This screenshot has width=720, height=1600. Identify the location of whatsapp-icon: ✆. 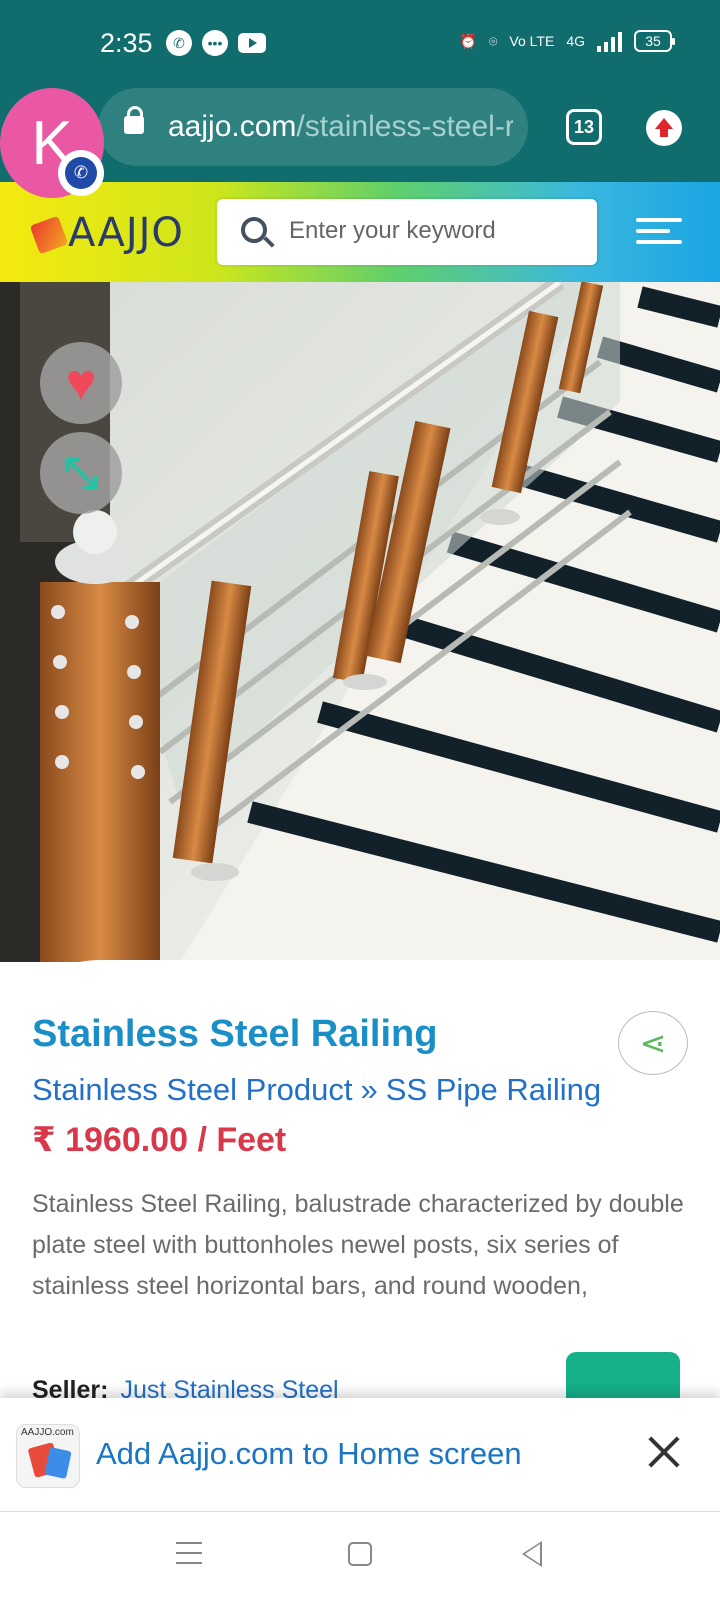
(179, 43).